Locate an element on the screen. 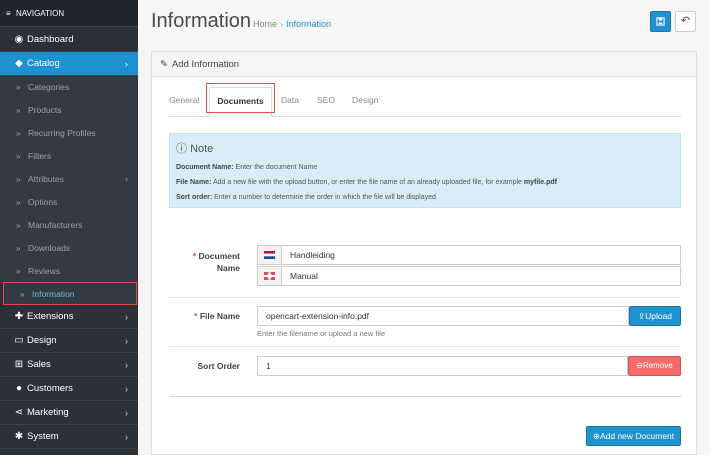 This screenshot has width=710, height=455. sidebar-subitem-attributes: » Attributes › is located at coordinates (69, 179).